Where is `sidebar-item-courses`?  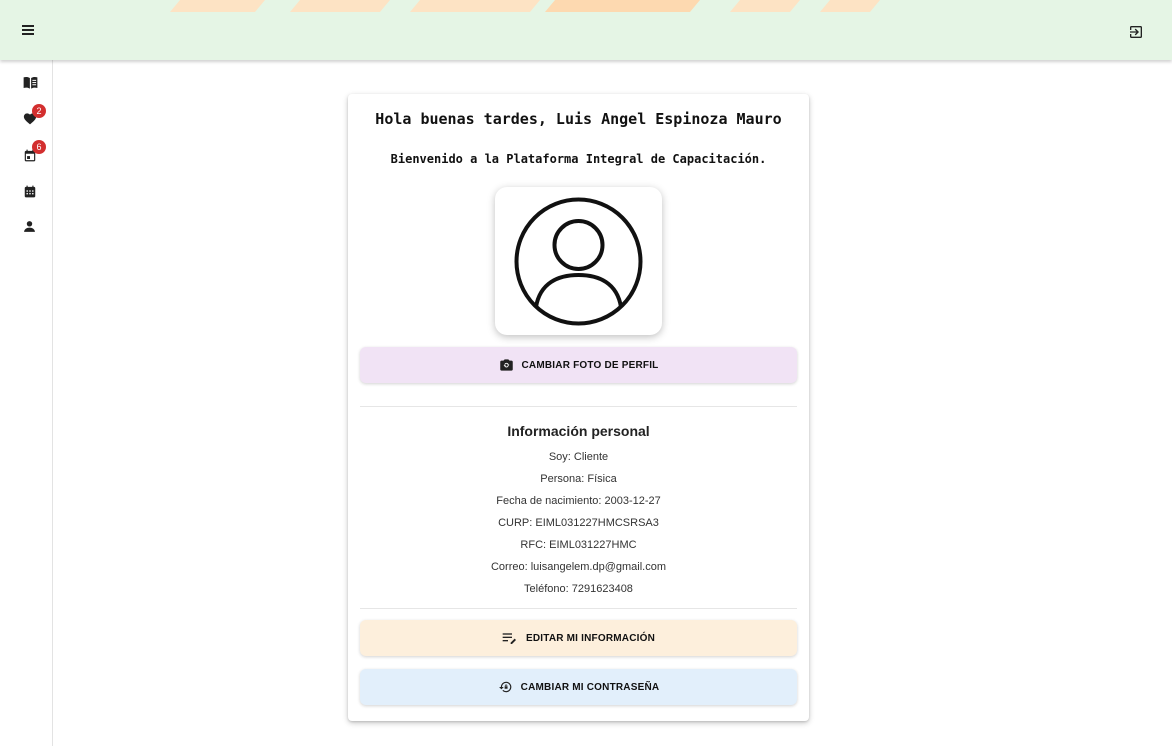 sidebar-item-courses is located at coordinates (31, 84).